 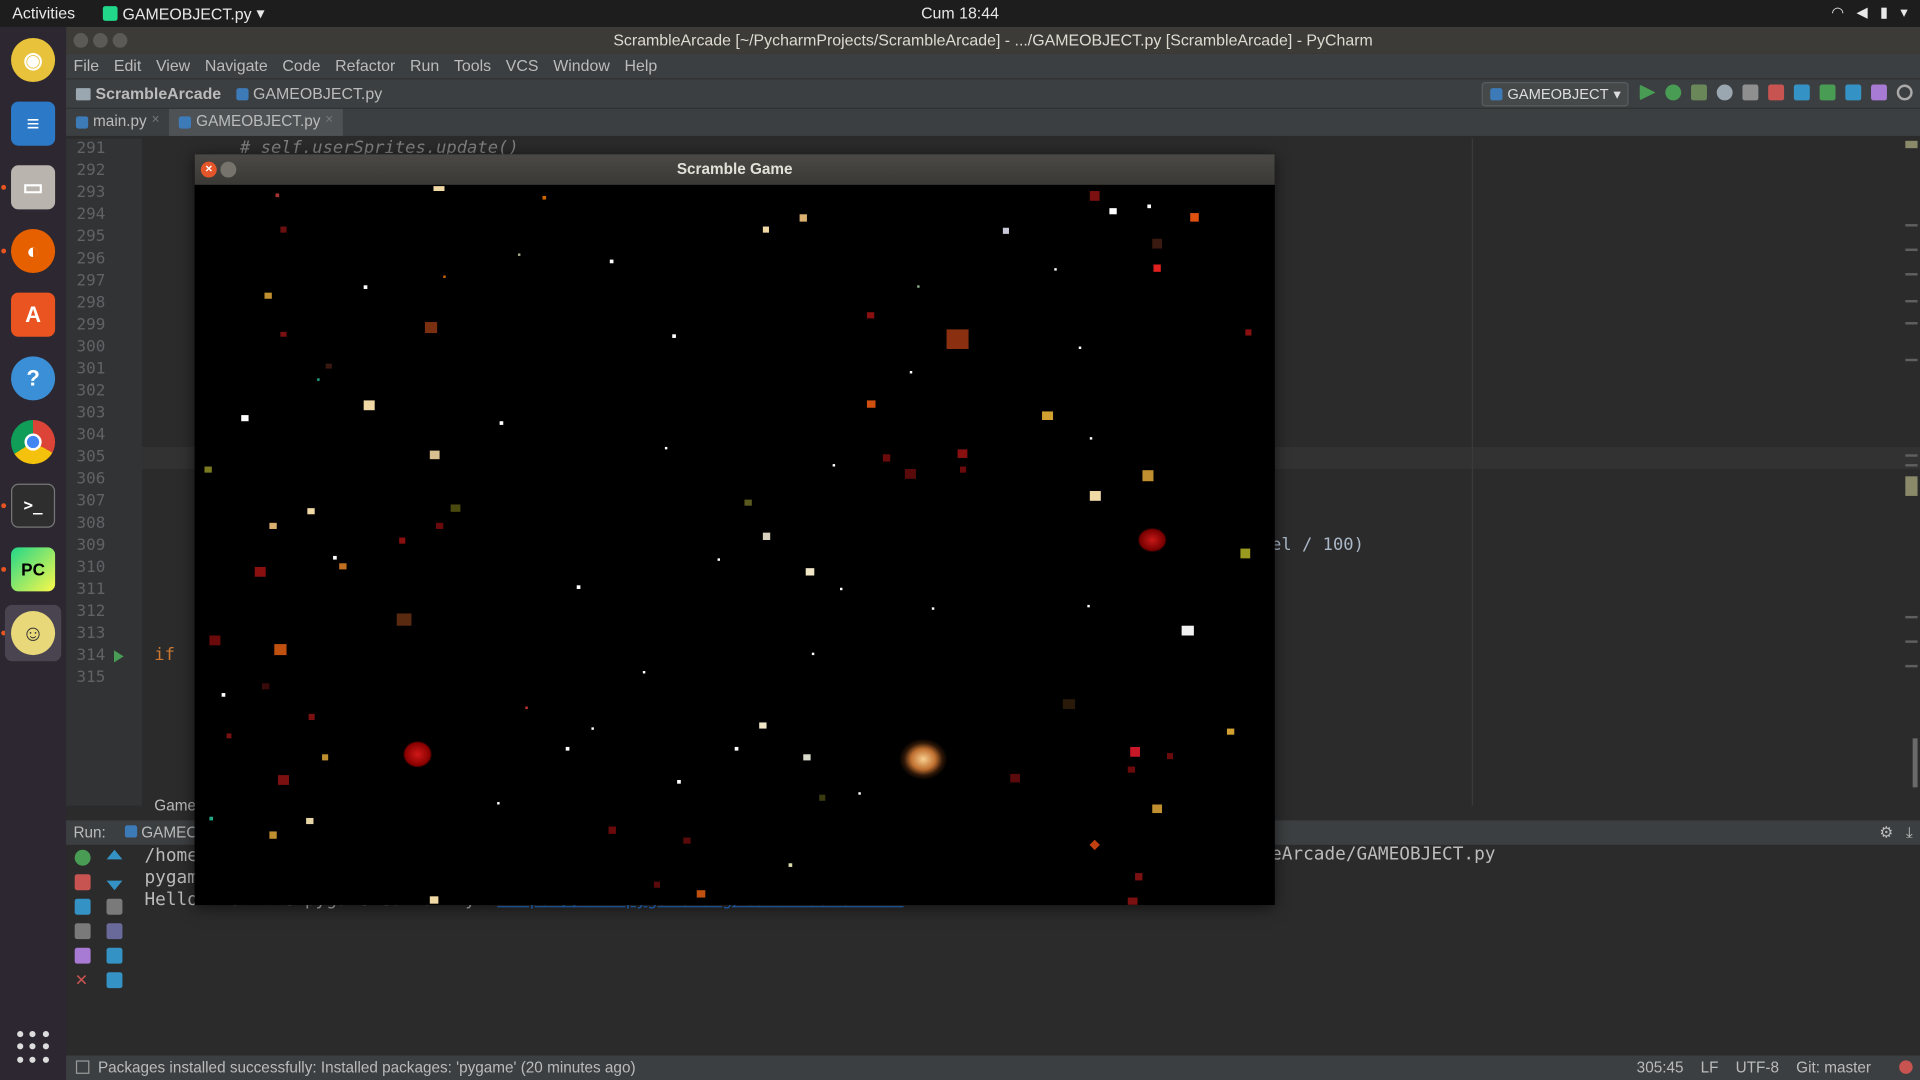 What do you see at coordinates (91, 281) in the screenshot?
I see `line-number: 297` at bounding box center [91, 281].